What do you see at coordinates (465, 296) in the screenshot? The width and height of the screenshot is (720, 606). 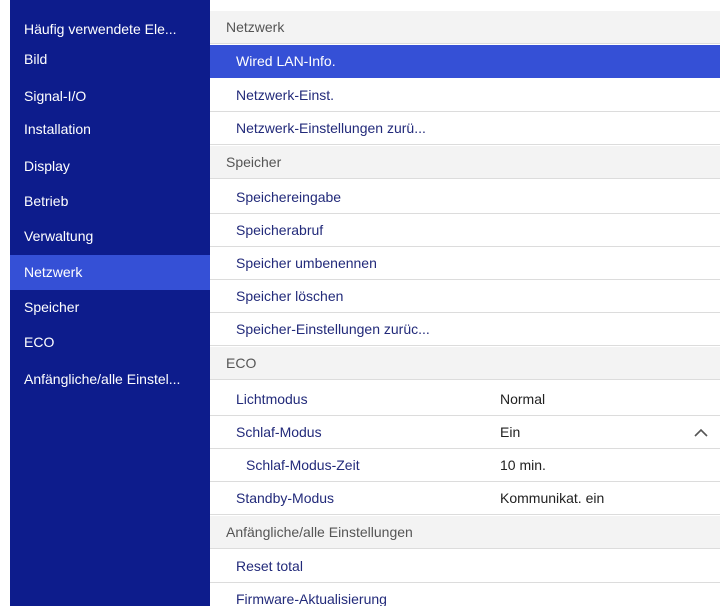 I see `menu-item-speicher-loeschen: Speicher löschen` at bounding box center [465, 296].